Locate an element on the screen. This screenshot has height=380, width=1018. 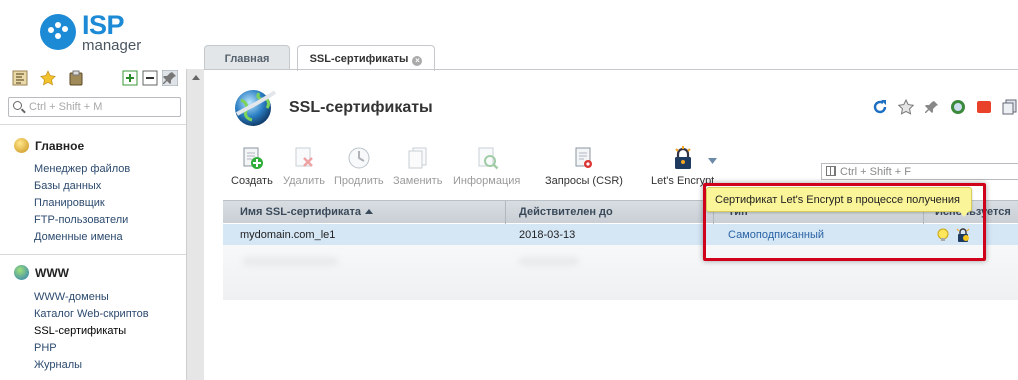
sidebar-toolbar is located at coordinates (96, 79).